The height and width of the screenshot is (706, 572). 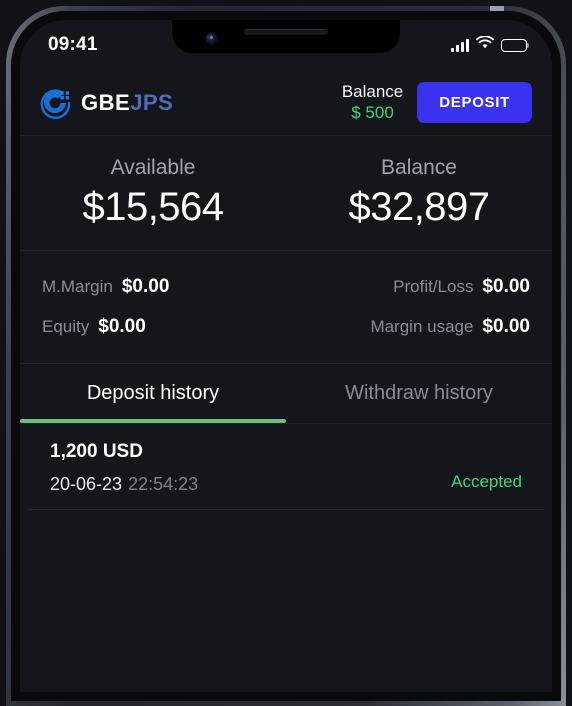 I want to click on app-header: GBEJPS Balance $ 500 DEPOSIT, so click(x=286, y=103).